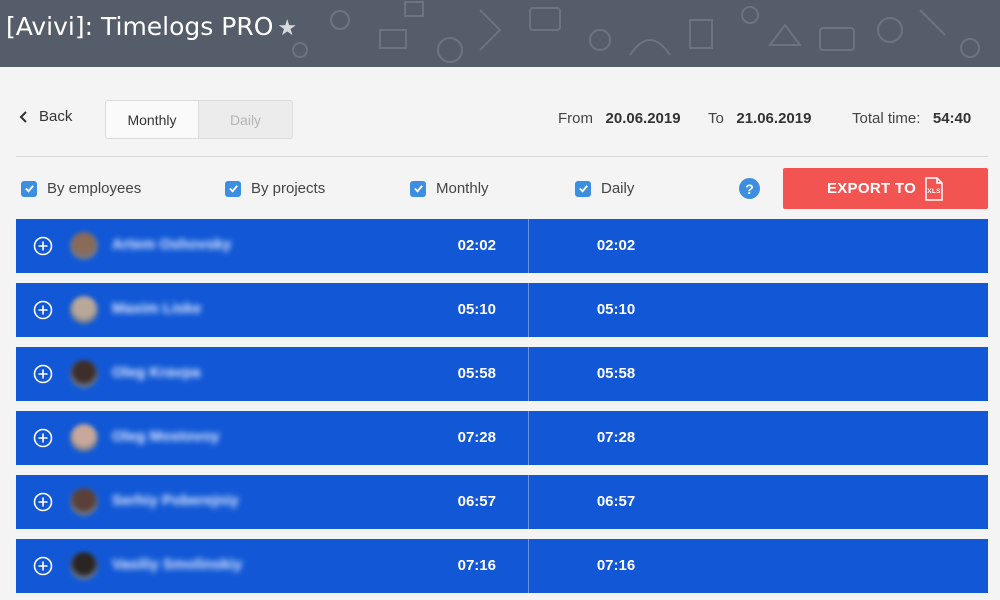  Describe the element at coordinates (462, 188) in the screenshot. I see `monthly-label: Monthly` at that location.